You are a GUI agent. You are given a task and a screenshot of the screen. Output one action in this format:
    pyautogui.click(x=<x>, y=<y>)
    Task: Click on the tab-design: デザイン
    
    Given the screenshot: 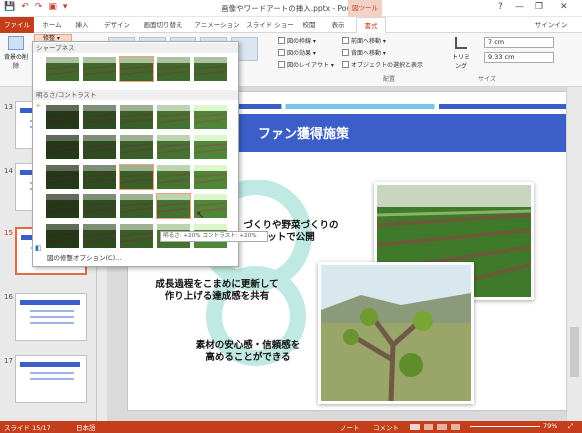 What is the action you would take?
    pyautogui.click(x=117, y=25)
    